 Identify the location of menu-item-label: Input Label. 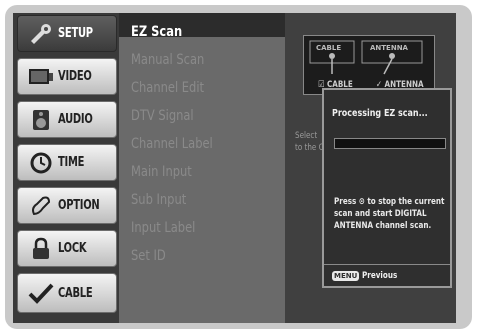
(163, 228).